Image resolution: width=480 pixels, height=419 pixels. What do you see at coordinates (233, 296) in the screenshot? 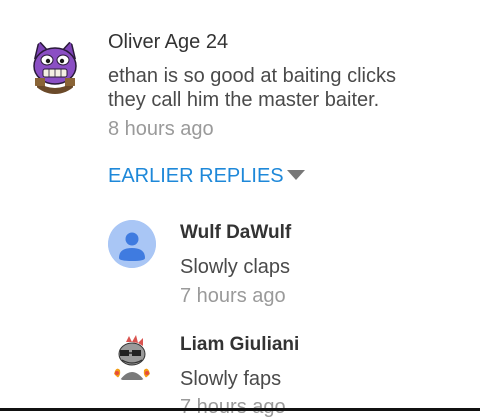
I see `reply-timestamp: 7 hours ago` at bounding box center [233, 296].